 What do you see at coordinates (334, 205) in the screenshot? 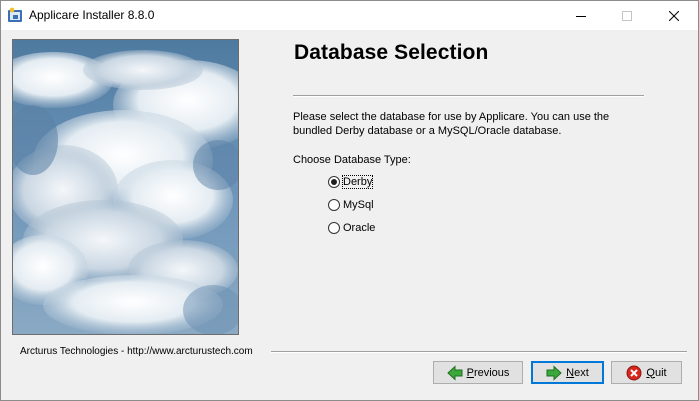
I see `radio-button-mysql` at bounding box center [334, 205].